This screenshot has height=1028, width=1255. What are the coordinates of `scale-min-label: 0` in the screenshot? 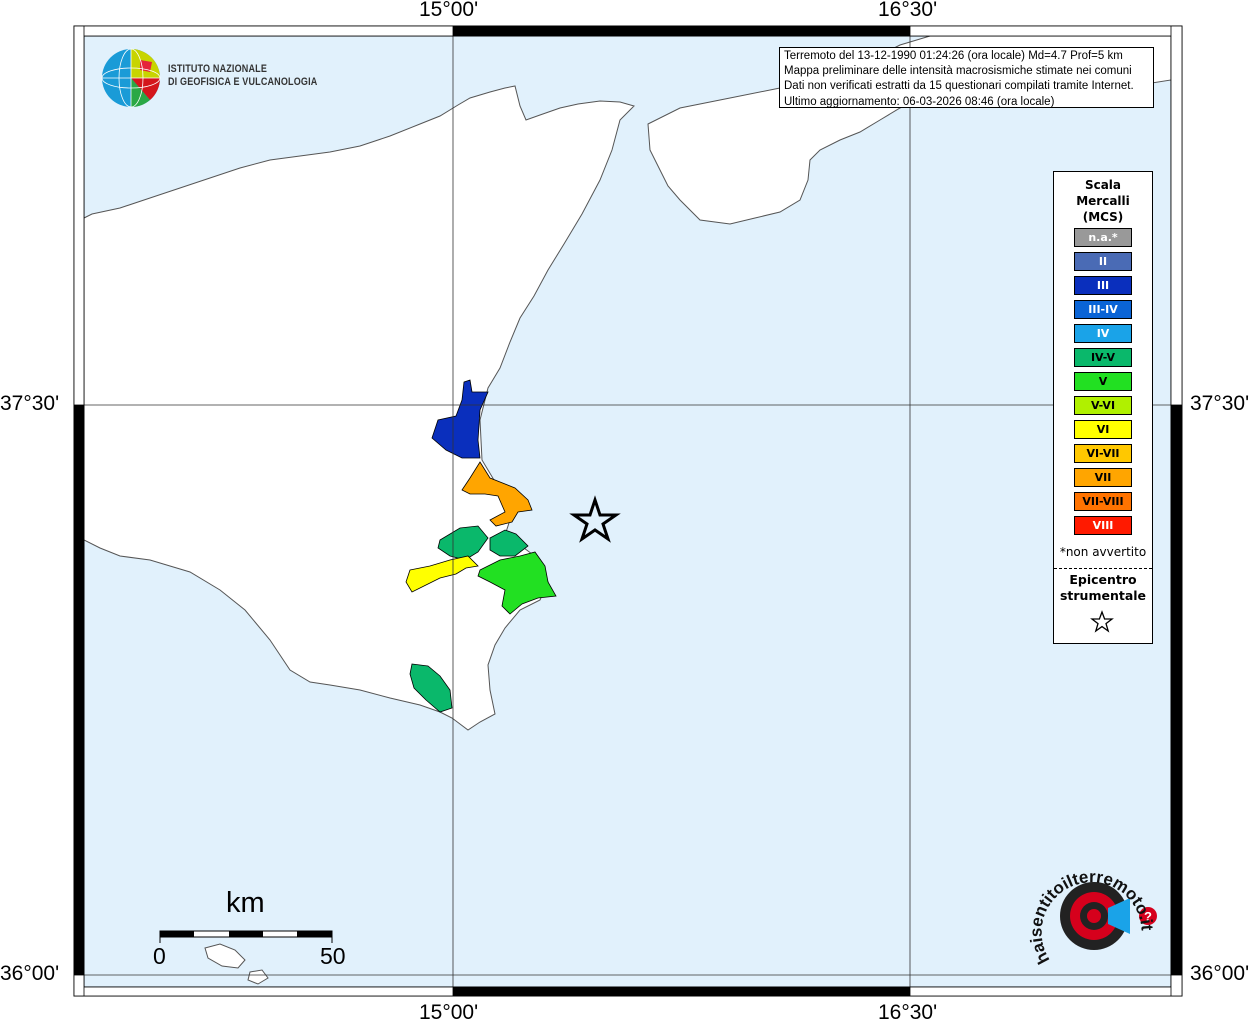 It's located at (159, 956).